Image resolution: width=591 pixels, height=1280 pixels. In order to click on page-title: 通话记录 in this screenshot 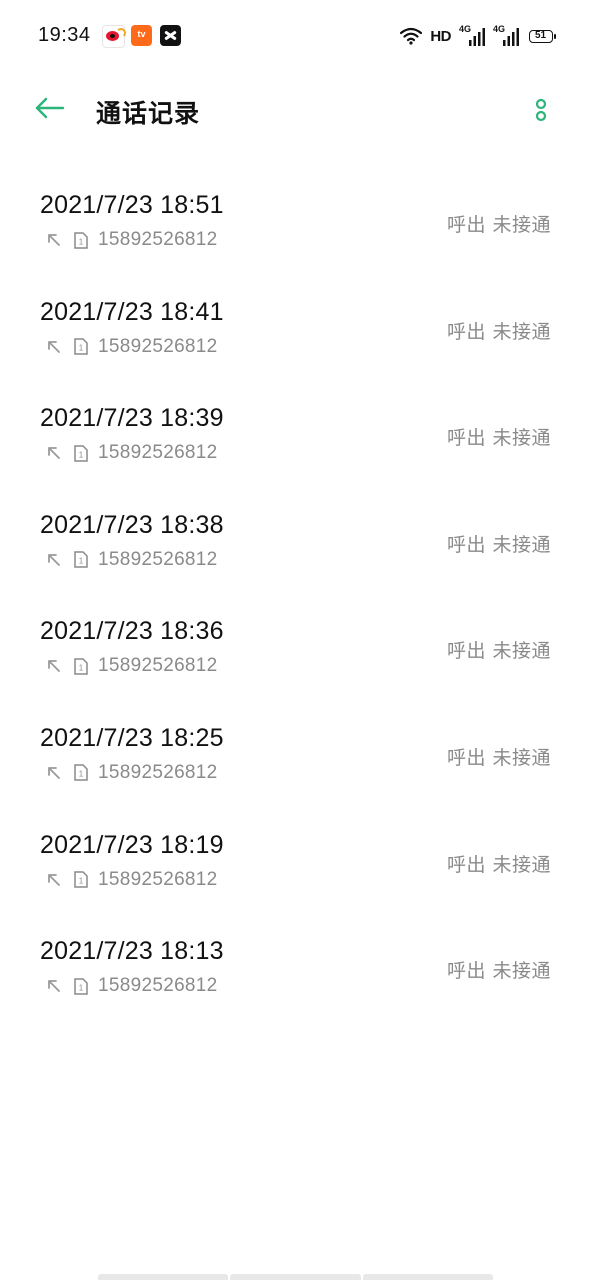, I will do `click(148, 113)`.